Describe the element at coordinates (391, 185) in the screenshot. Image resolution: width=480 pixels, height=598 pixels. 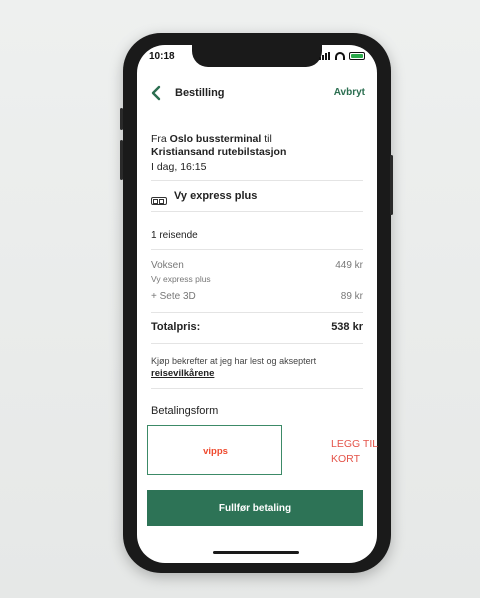
I see `phone-power-button` at that location.